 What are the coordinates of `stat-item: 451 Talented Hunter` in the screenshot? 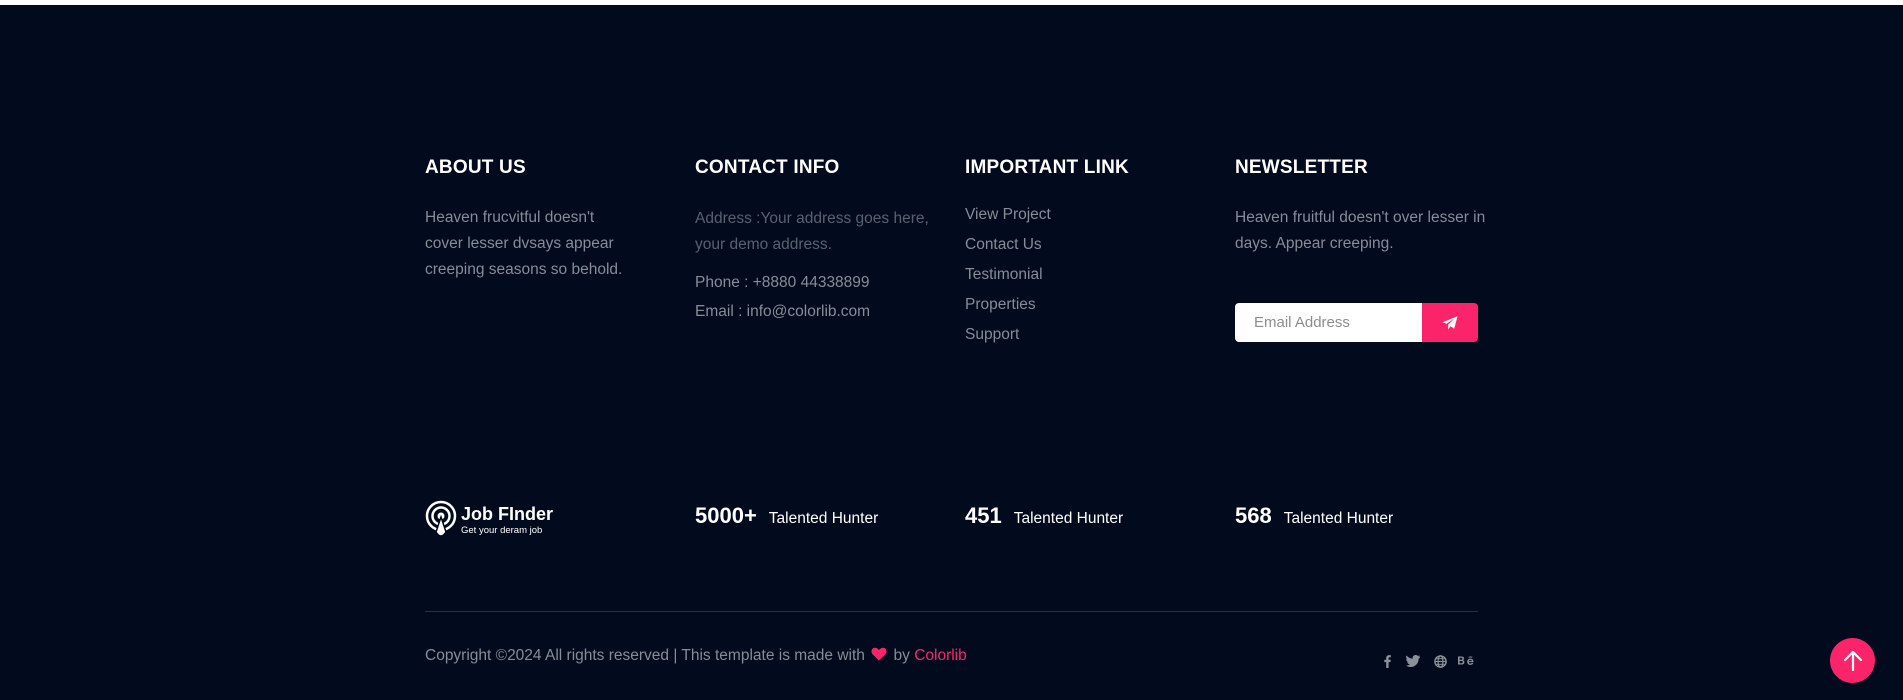 It's located at (1044, 516).